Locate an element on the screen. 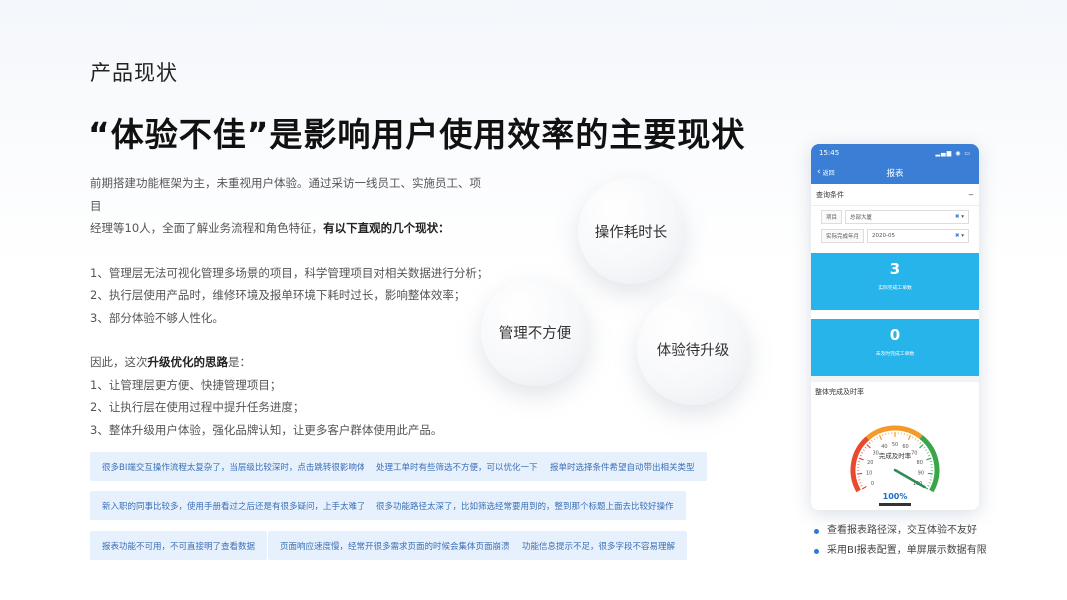 Image resolution: width=1067 pixels, height=600 pixels. feedback-tag: 很多BI端交互操作流程太复杂了，当层级比较深时，点击跳转很影响体验 is located at coordinates (238, 466).